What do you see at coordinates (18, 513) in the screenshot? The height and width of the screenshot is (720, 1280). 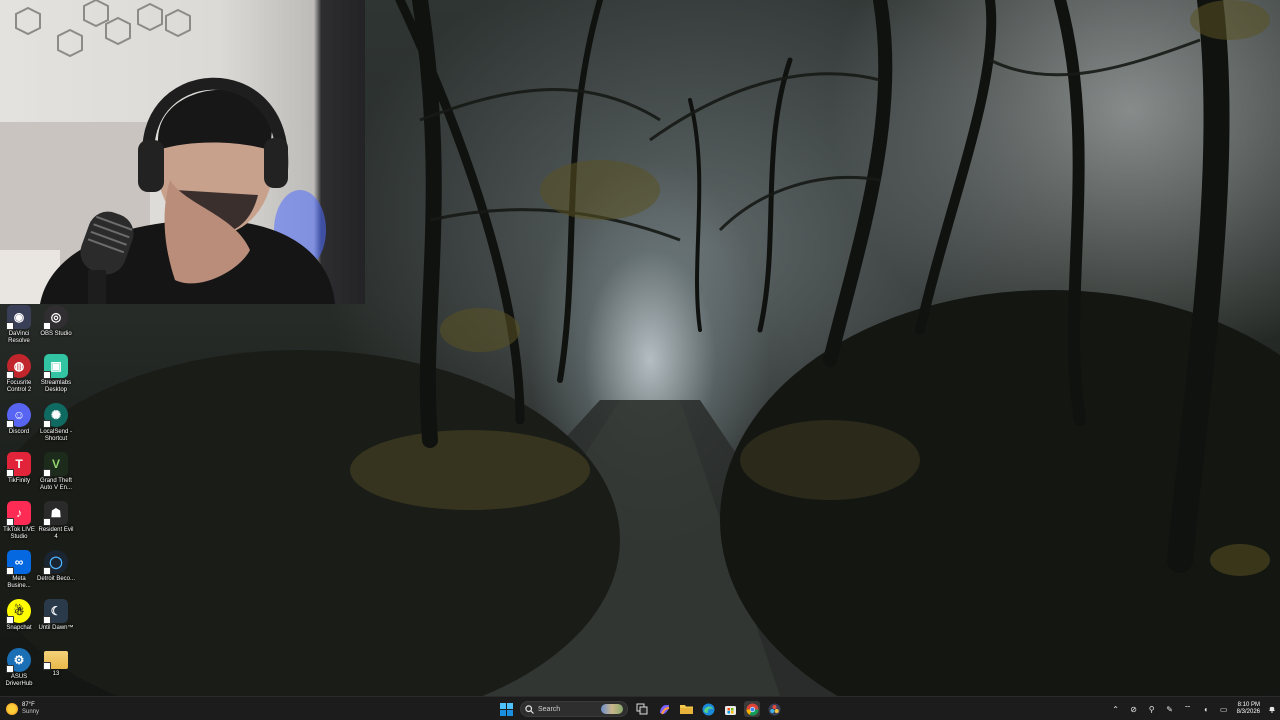 I see `tiktok-live-studio-icon: ♪` at bounding box center [18, 513].